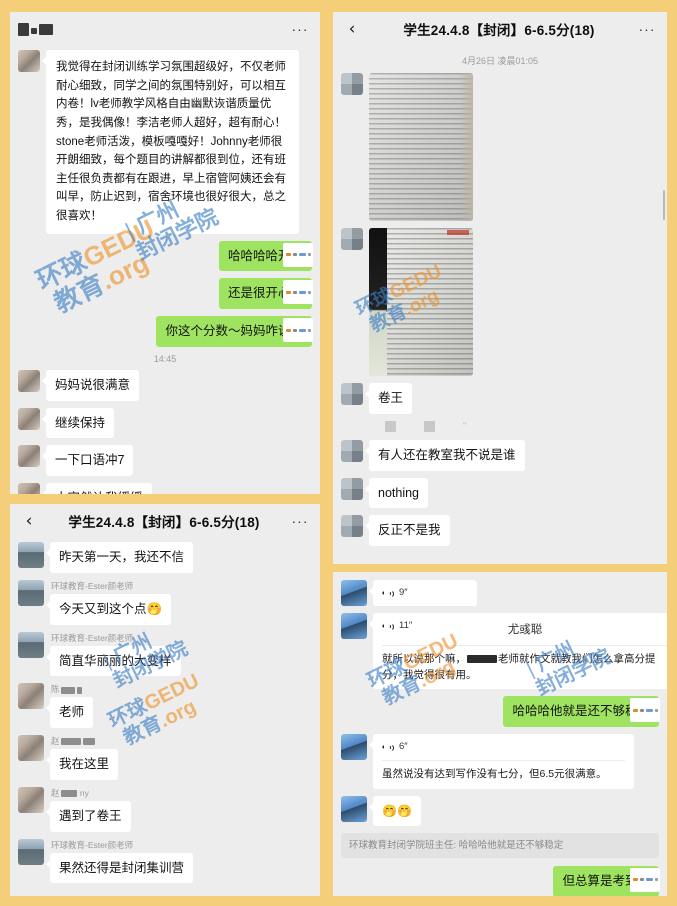 The width and height of the screenshot is (677, 906). What do you see at coordinates (88, 816) in the screenshot?
I see `message-bubble: 遇到了卷王` at bounding box center [88, 816].